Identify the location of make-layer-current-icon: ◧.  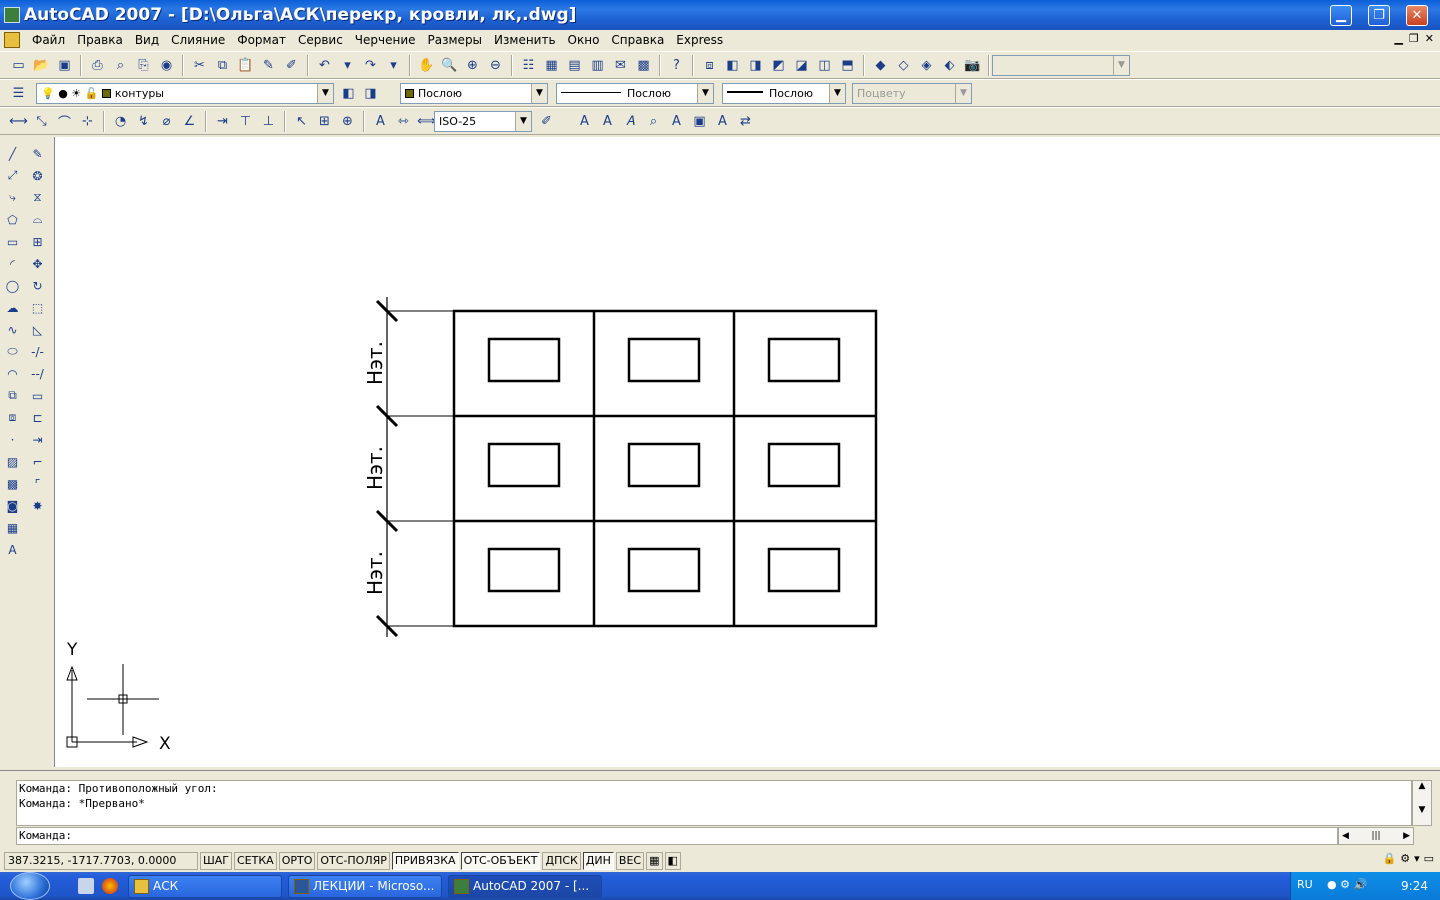
(348, 93).